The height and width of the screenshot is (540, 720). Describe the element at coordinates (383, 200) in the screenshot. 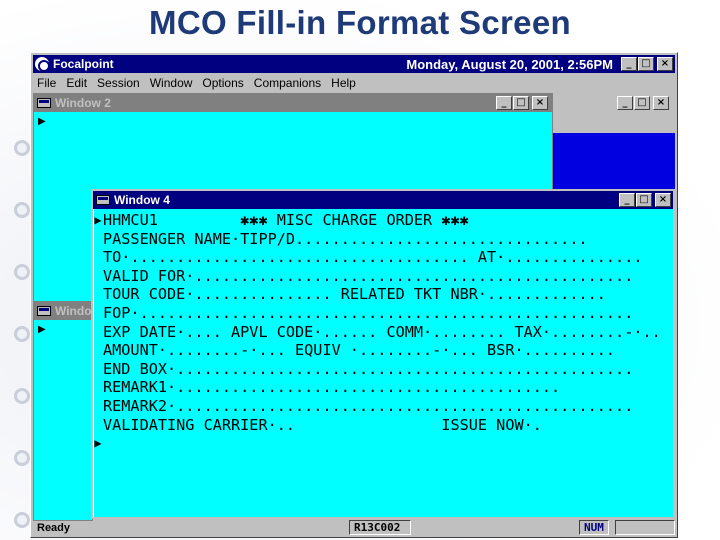

I see `window-4-titlebar: Window 4 _ □ ×` at that location.